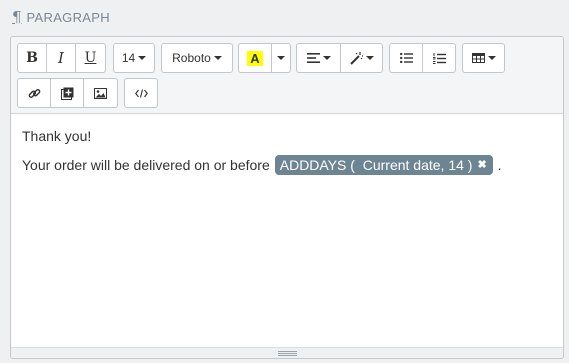 The image size is (569, 363). I want to click on link-icon, so click(34, 93).